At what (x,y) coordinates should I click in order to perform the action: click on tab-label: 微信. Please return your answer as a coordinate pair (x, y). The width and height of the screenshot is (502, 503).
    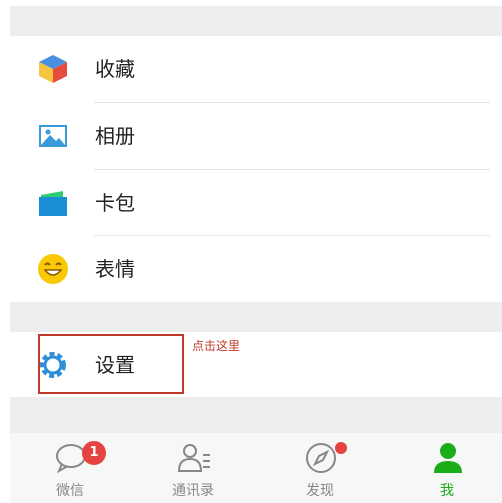
    Looking at the image, I should click on (70, 491).